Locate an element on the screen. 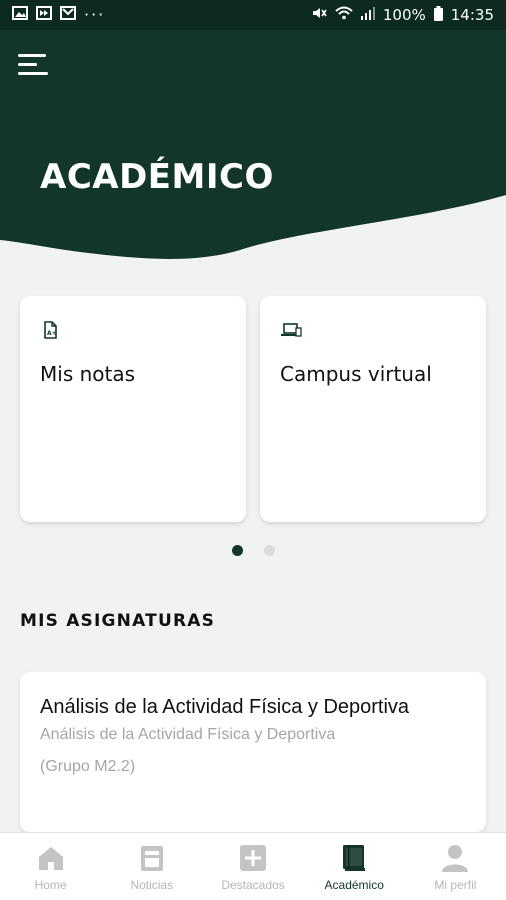  nav-item-mi-perfil: Mi perfil is located at coordinates (455, 866).